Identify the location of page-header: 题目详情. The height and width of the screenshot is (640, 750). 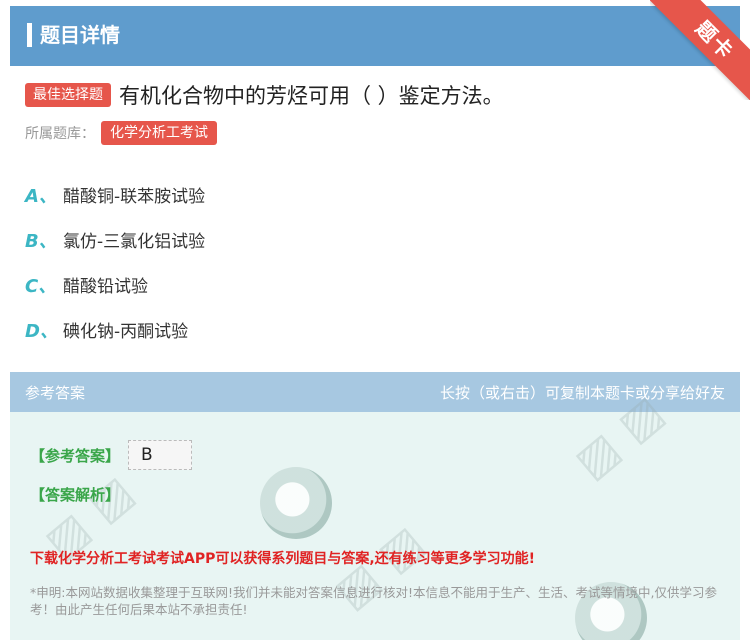
(375, 36).